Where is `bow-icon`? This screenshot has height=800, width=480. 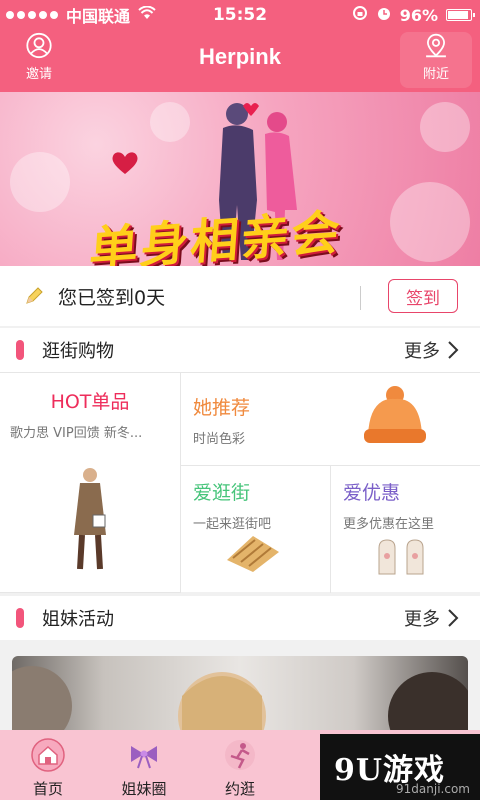 bow-icon is located at coordinates (144, 757).